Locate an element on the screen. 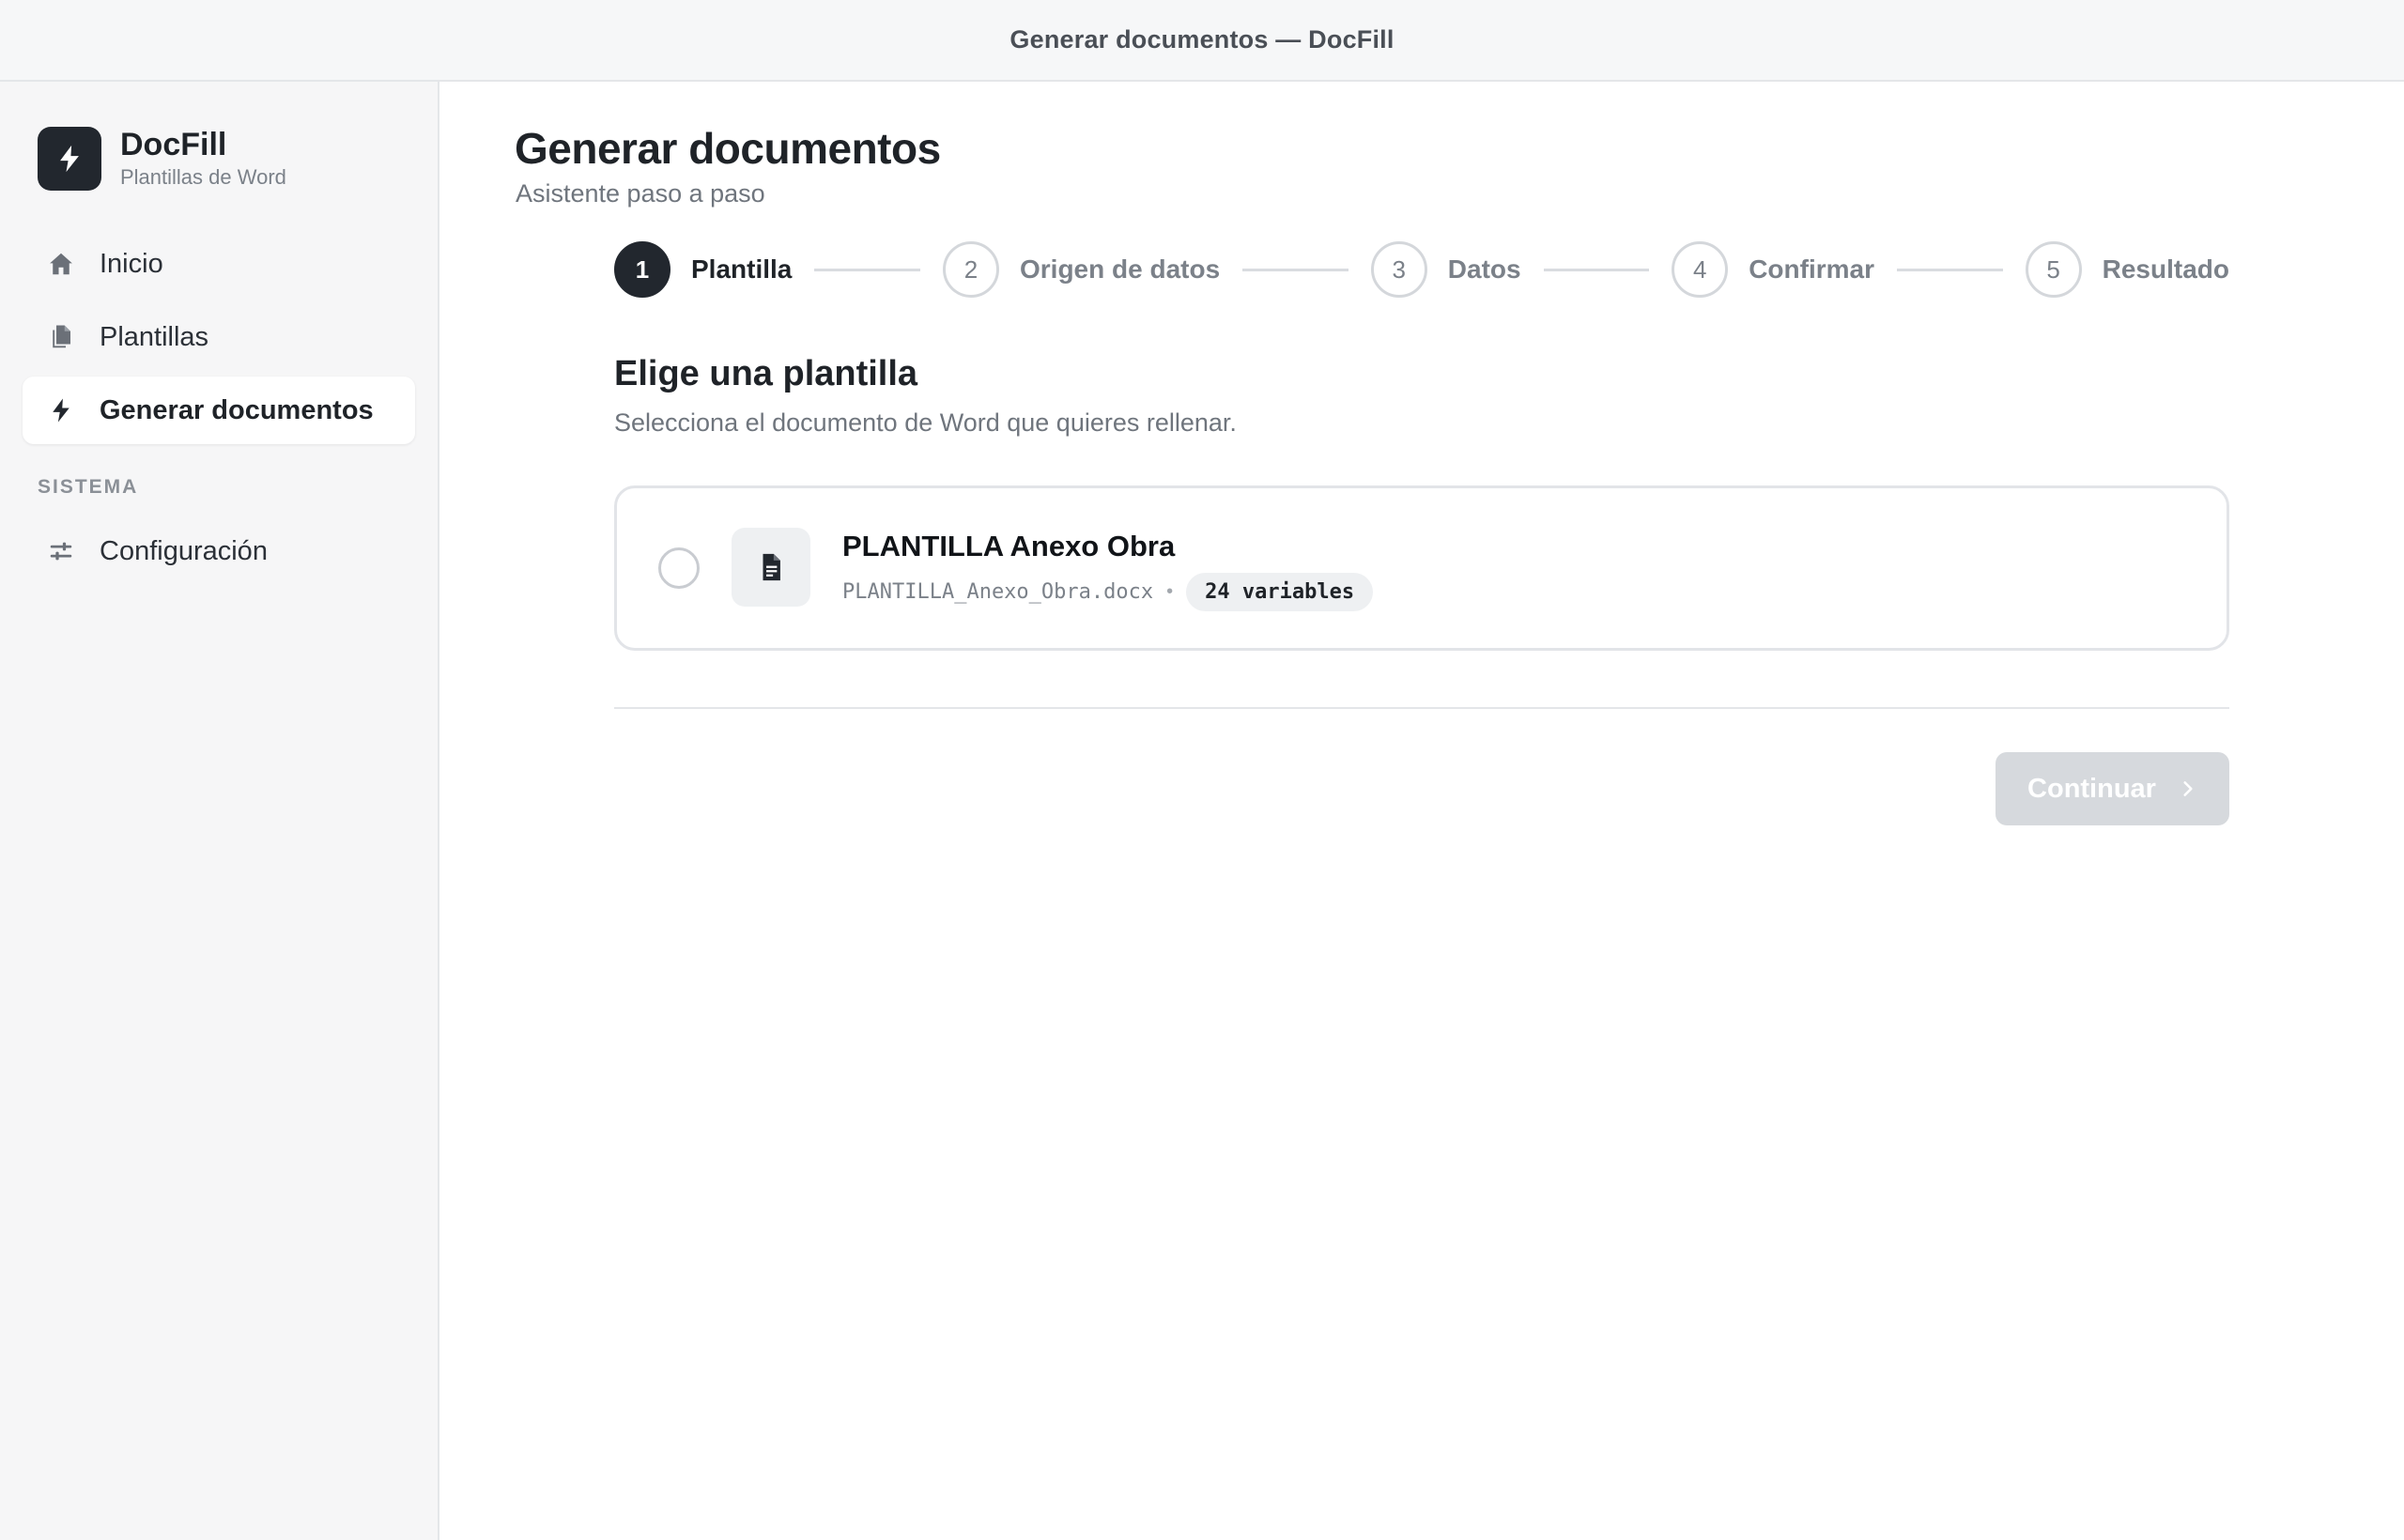 The image size is (2404, 1540). sidebar-item-plantillas: Plantillas is located at coordinates (219, 337).